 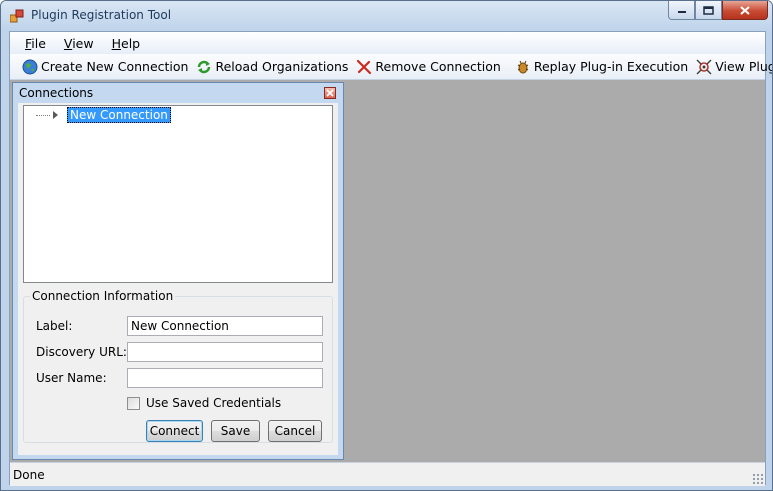 I want to click on use-saved-credentials-checkbox, so click(x=133, y=403).